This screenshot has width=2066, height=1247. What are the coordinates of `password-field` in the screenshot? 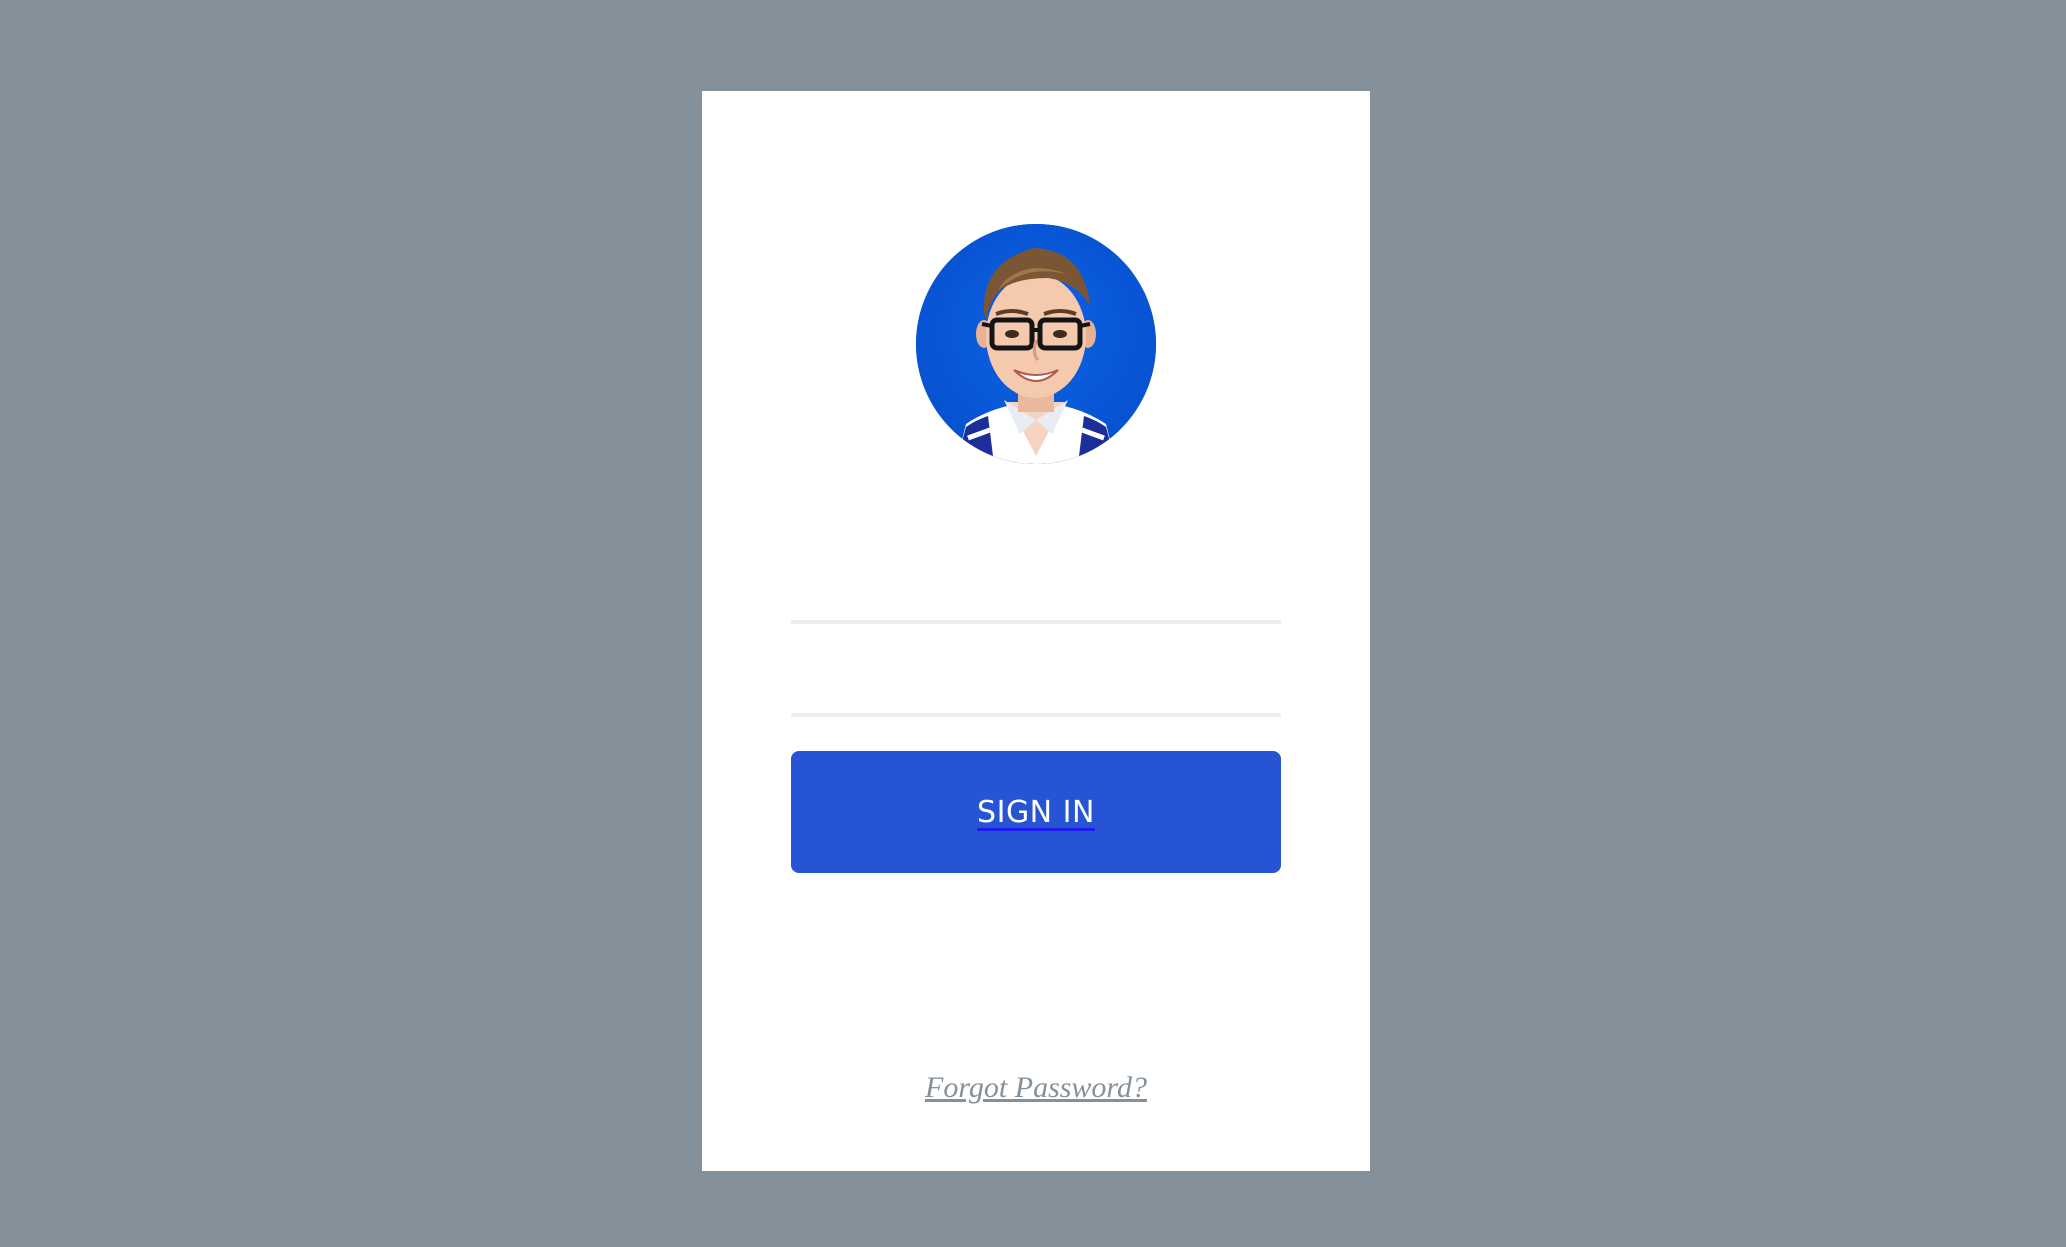 It's located at (1036, 687).